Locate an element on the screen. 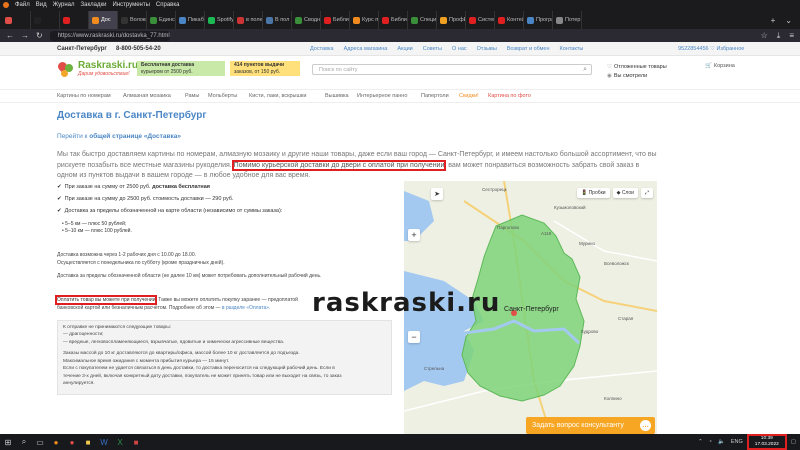 The image size is (800, 450). browser-tab: Програ is located at coordinates (538, 20).